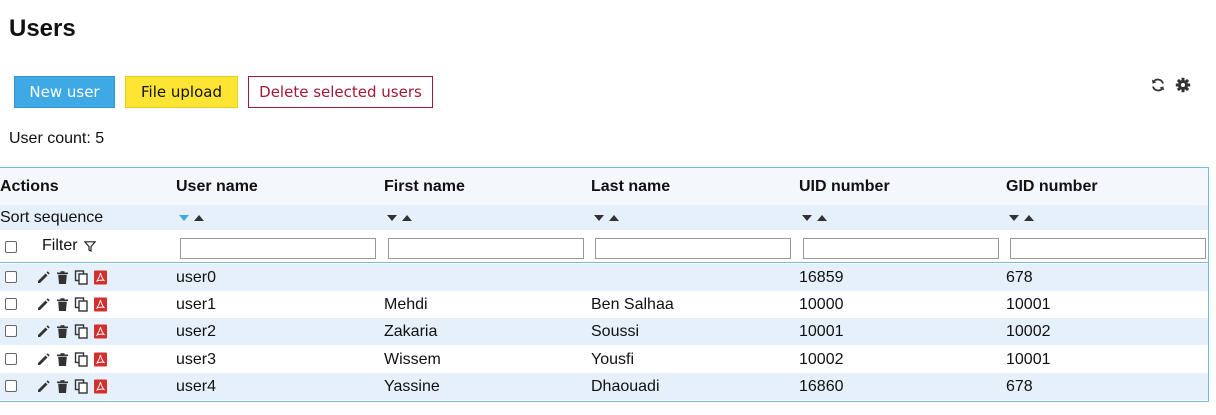 The height and width of the screenshot is (415, 1216). What do you see at coordinates (89, 246) in the screenshot?
I see `filter-icon` at bounding box center [89, 246].